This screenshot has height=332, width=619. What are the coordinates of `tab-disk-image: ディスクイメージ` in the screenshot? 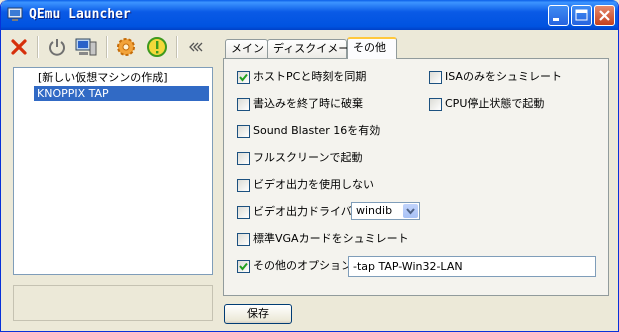 It's located at (313, 48).